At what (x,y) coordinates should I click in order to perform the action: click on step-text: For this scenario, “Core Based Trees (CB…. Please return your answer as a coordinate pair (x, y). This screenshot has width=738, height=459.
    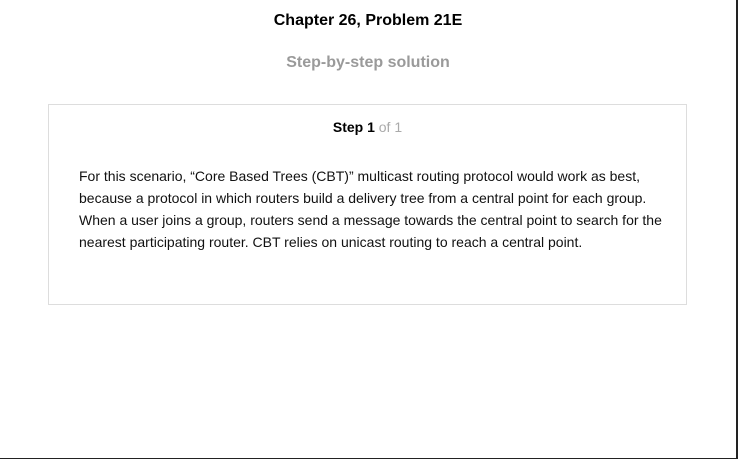
    Looking at the image, I should click on (370, 209).